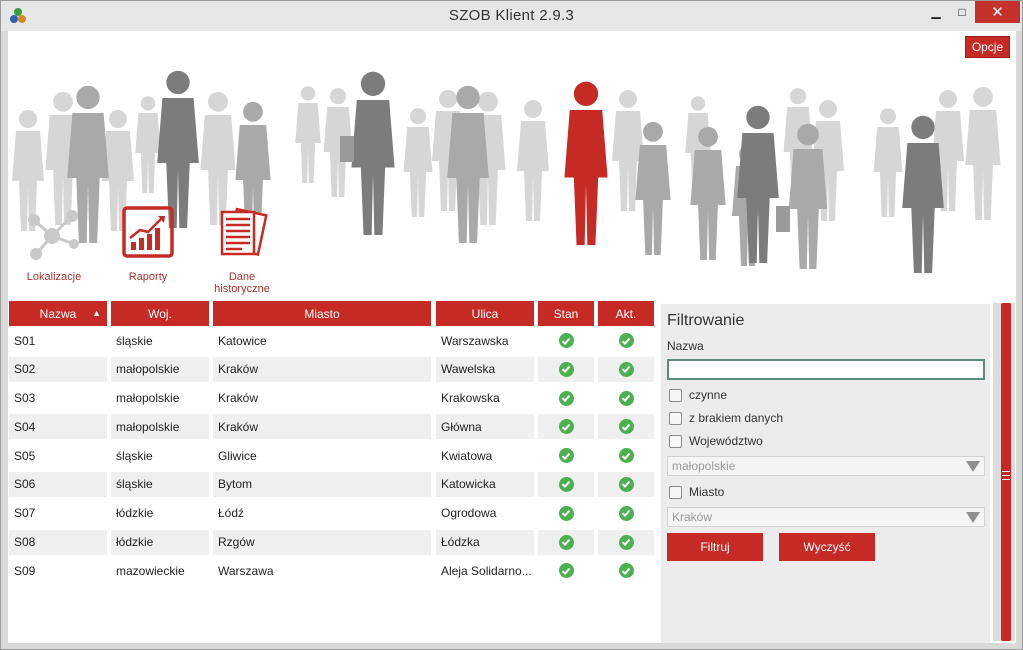  What do you see at coordinates (58, 542) in the screenshot?
I see `cell-nazwa: S08` at bounding box center [58, 542].